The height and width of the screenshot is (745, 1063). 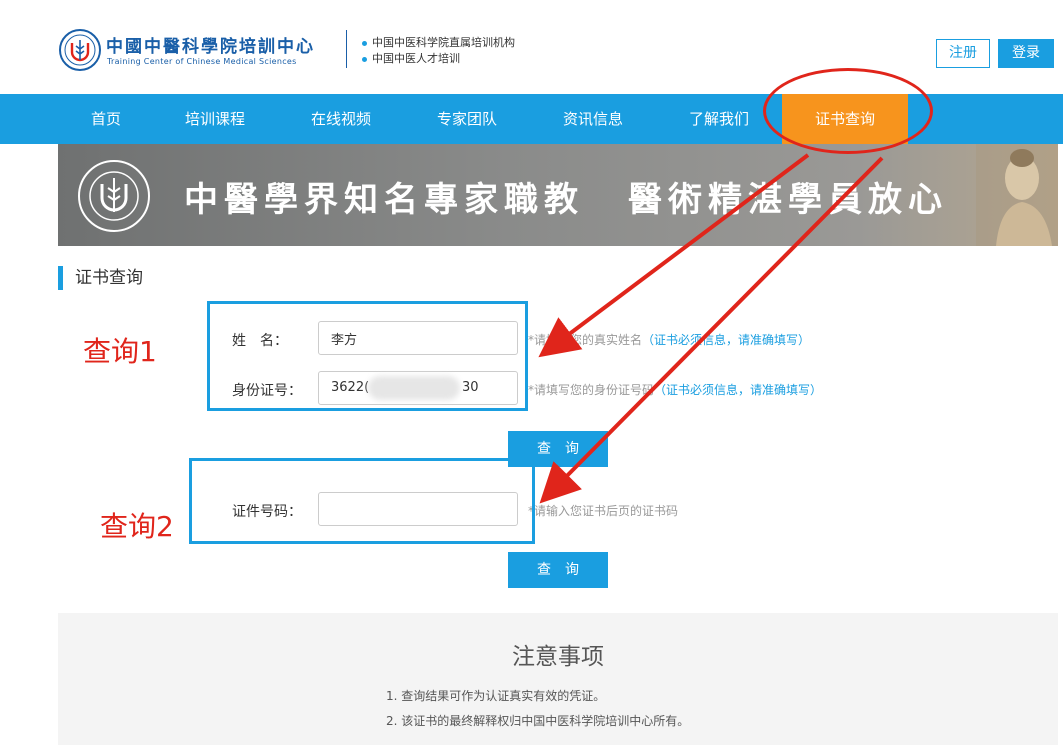 I want to click on nav-item-home: 首页, so click(x=106, y=119).